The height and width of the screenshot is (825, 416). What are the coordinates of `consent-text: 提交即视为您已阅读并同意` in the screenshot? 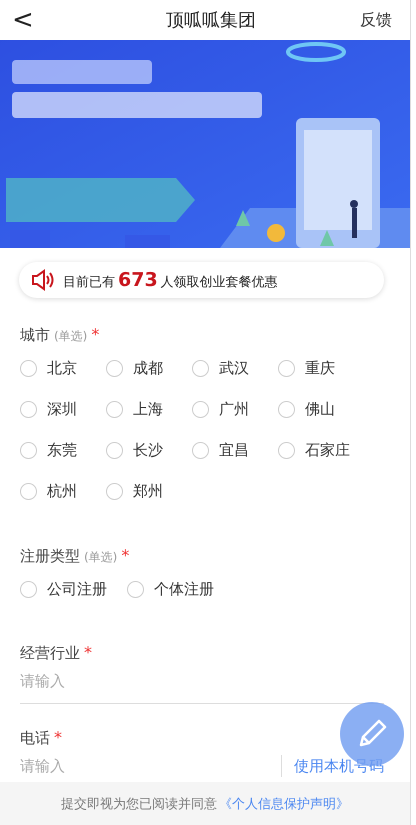 It's located at (139, 804).